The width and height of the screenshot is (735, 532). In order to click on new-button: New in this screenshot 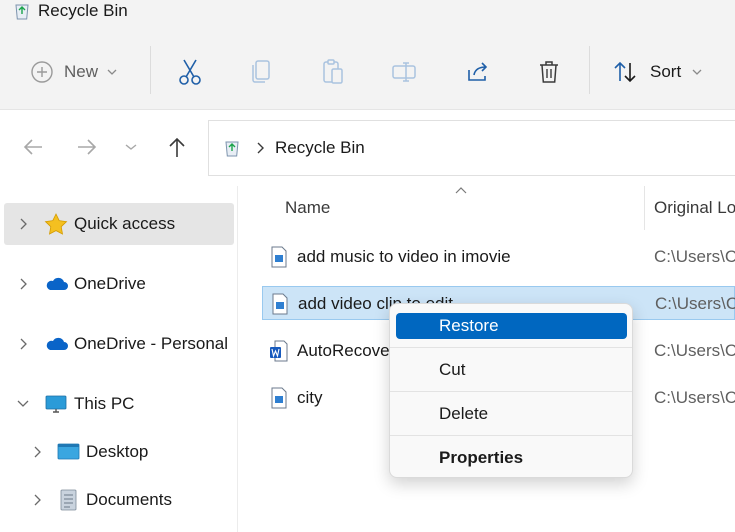, I will do `click(80, 72)`.